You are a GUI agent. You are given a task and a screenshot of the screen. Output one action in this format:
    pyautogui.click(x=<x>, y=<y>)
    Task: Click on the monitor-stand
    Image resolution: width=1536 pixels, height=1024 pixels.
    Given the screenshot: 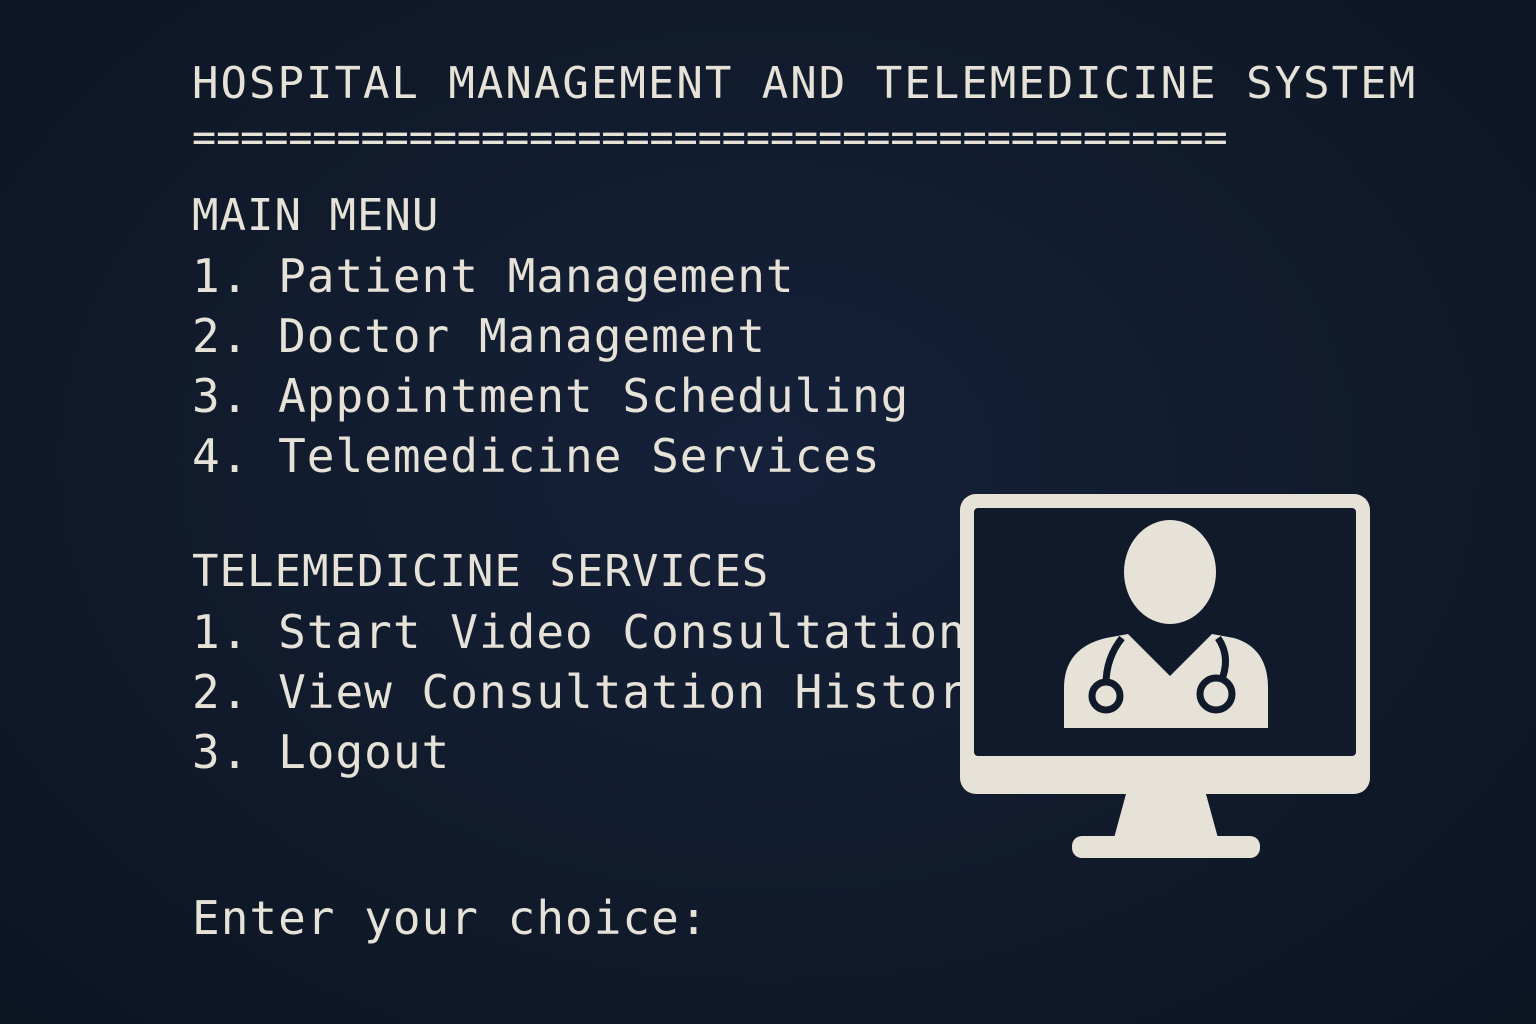 What is the action you would take?
    pyautogui.click(x=1166, y=816)
    